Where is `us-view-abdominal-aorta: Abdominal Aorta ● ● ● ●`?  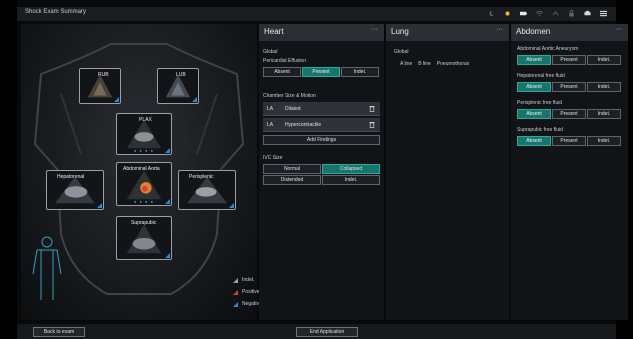 us-view-abdominal-aorta: Abdominal Aorta ● ● ● ● is located at coordinates (144, 184).